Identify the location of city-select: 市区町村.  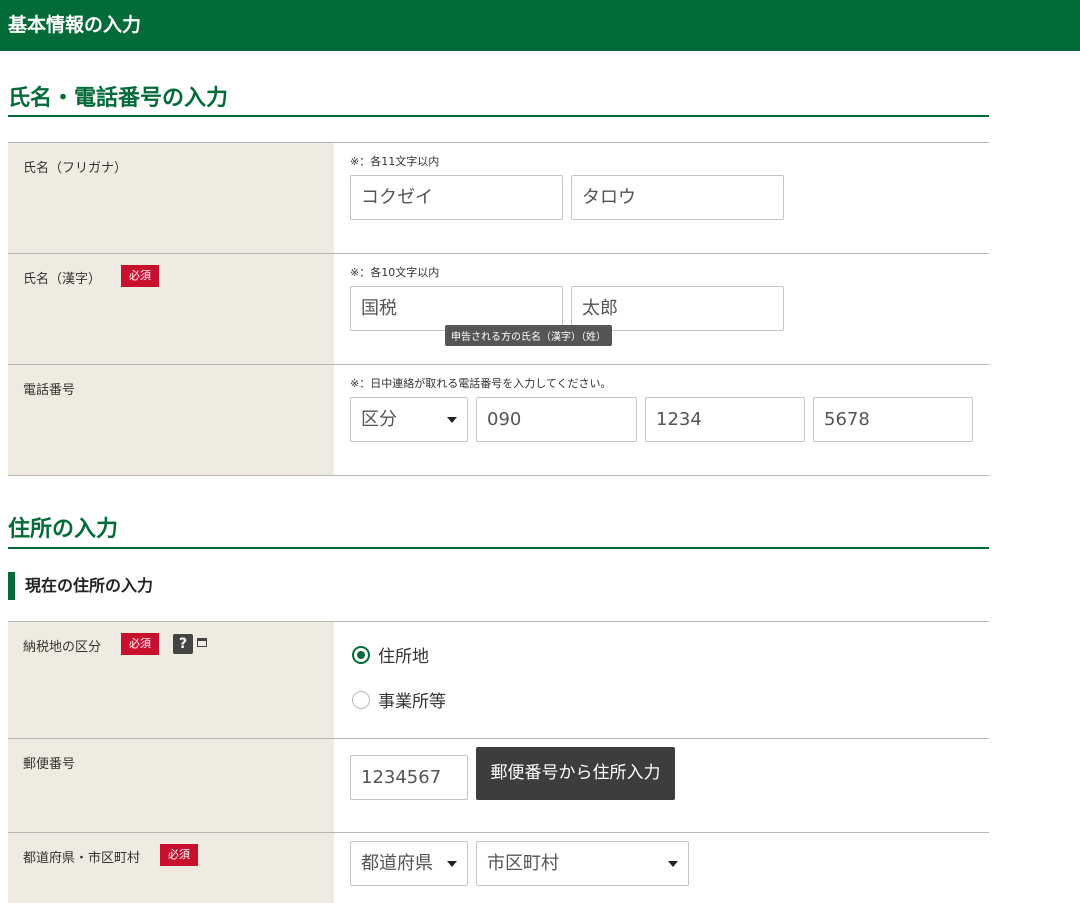
(582, 863).